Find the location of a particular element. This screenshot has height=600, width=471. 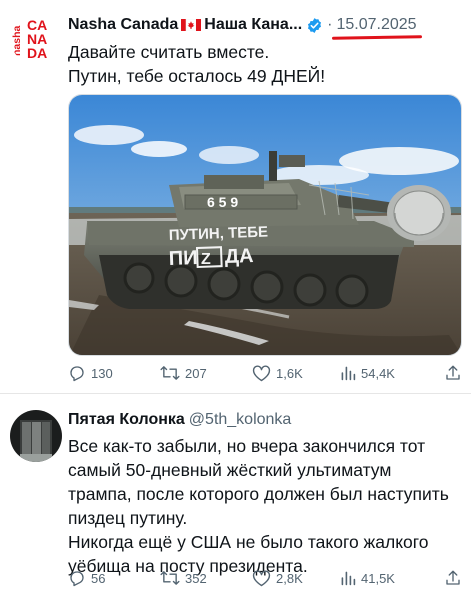

display-name: Nasha Canada is located at coordinates (123, 25).